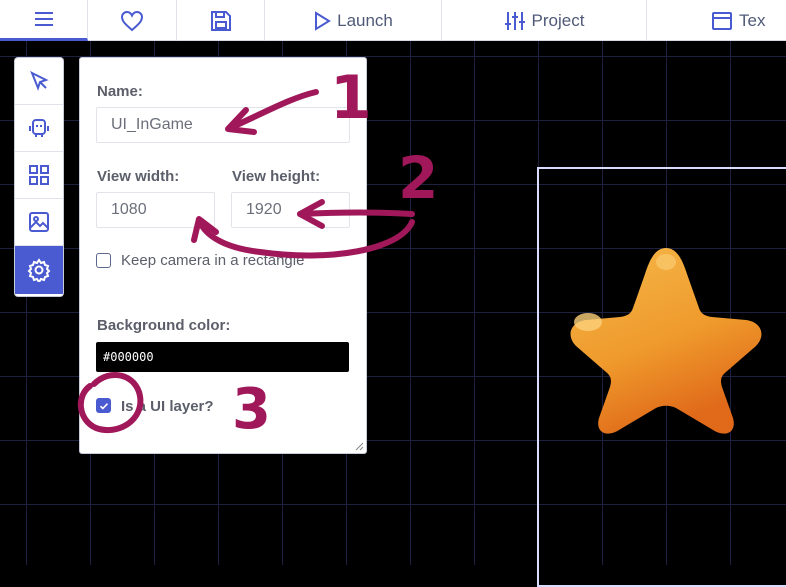 The height and width of the screenshot is (587, 786). What do you see at coordinates (666, 337) in the screenshot?
I see `star-sprite` at bounding box center [666, 337].